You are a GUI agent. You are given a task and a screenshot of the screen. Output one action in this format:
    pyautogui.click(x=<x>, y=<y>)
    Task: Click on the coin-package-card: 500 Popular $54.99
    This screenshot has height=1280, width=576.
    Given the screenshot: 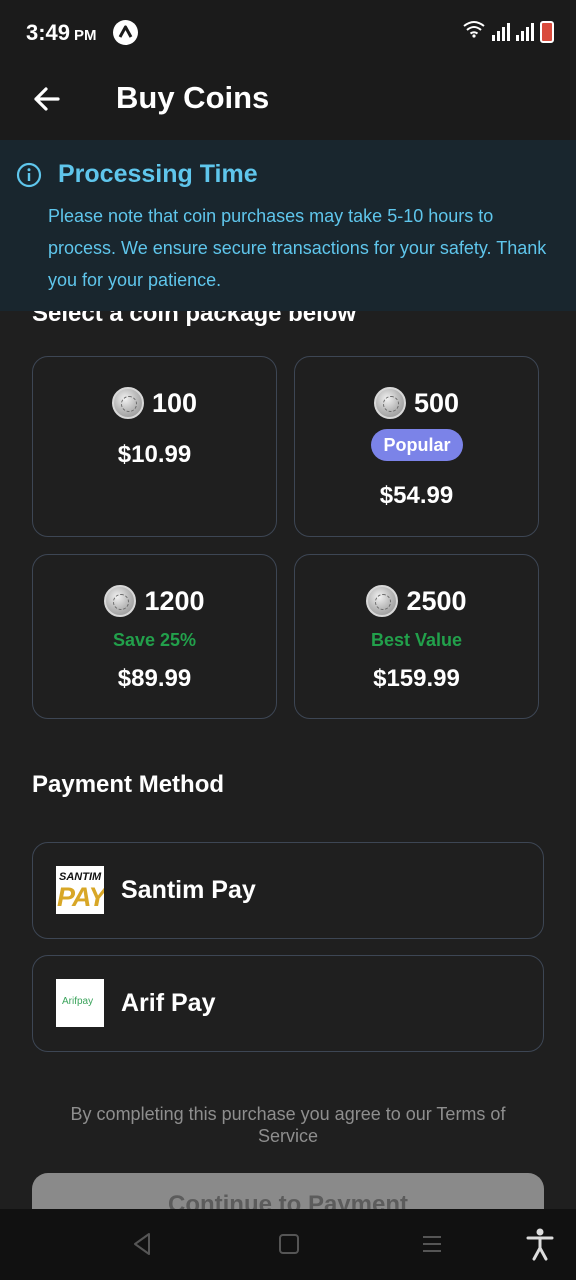 What is the action you would take?
    pyautogui.click(x=416, y=446)
    